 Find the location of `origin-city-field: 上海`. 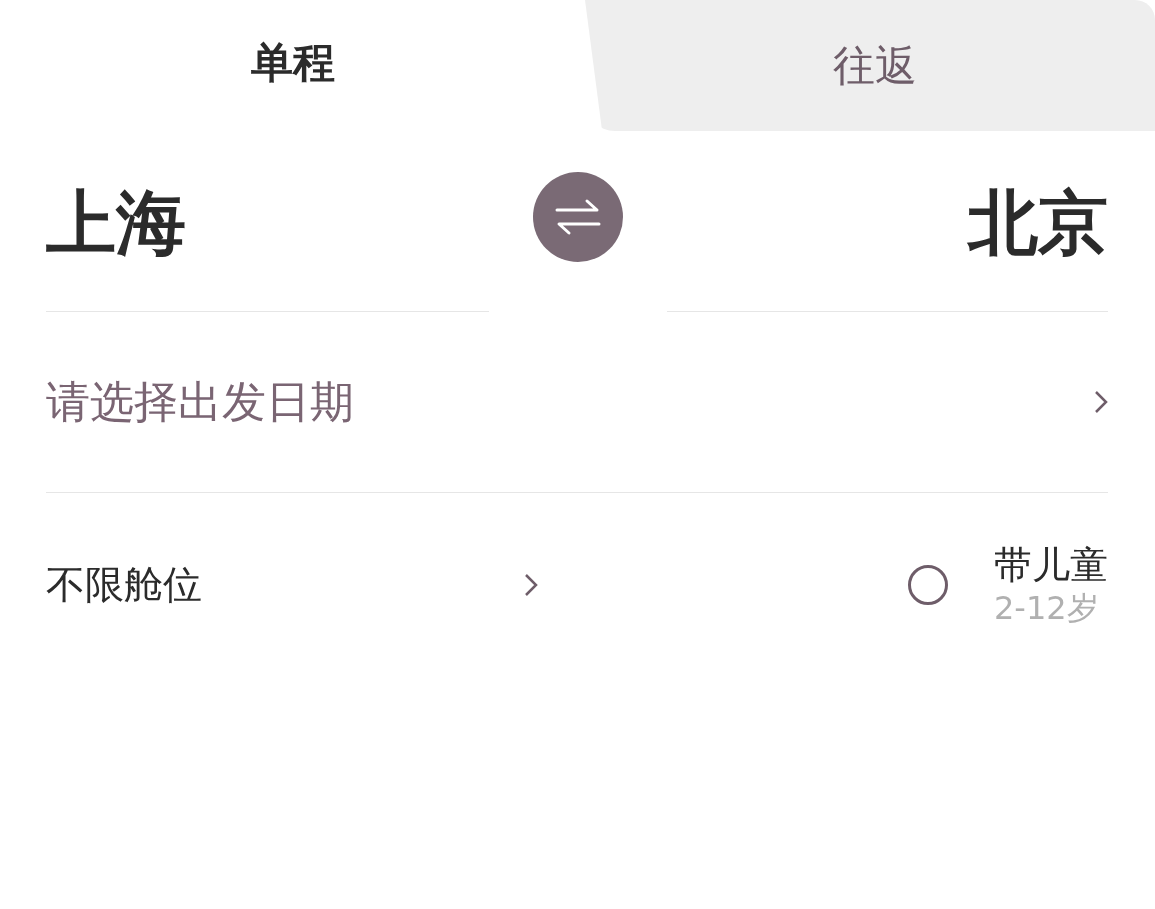

origin-city-field: 上海 is located at coordinates (267, 221).